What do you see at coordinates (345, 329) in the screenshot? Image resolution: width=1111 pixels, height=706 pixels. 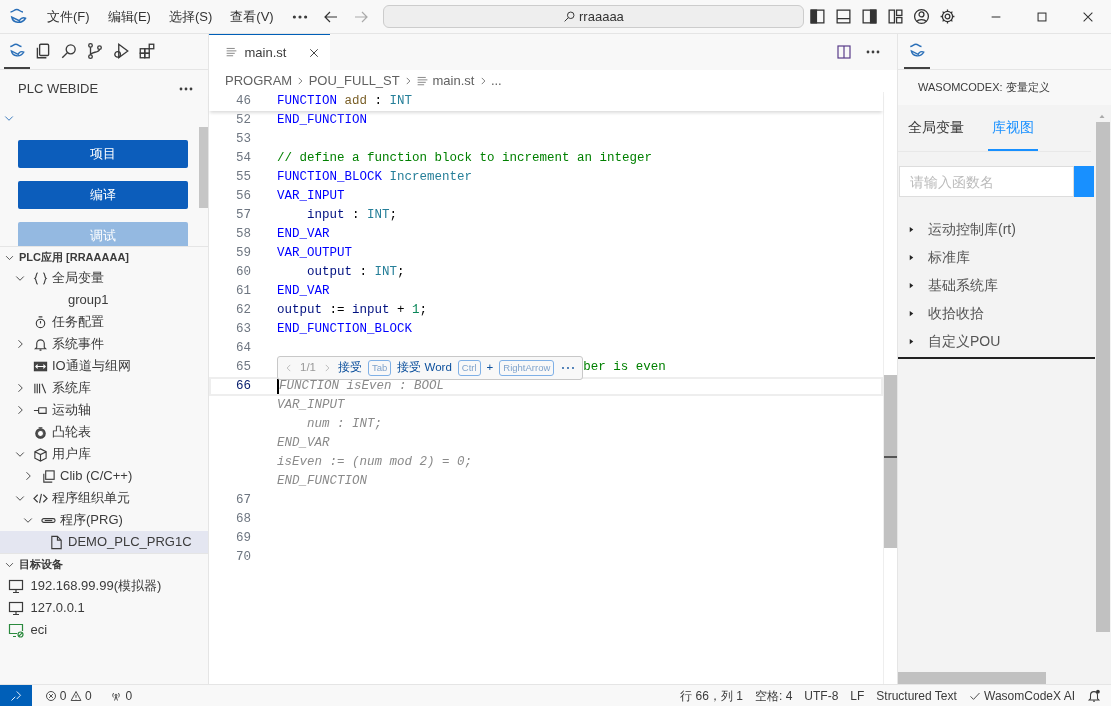 I see `code-line: END_FUNCTION_BLOCK` at bounding box center [345, 329].